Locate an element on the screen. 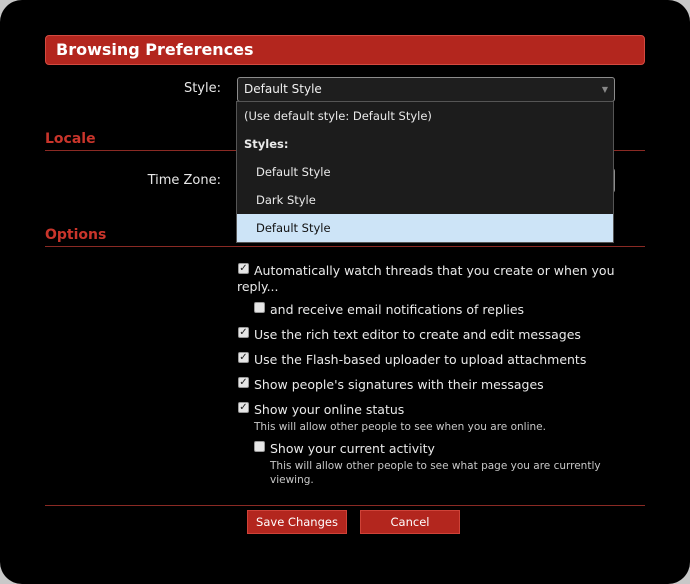 The height and width of the screenshot is (584, 690). current-activity-hint-cont: viewing. is located at coordinates (292, 480).